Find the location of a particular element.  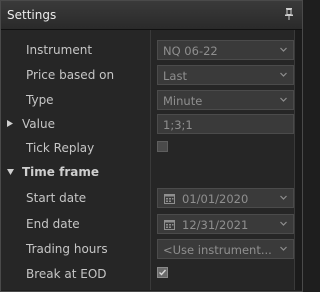

property-row-price-based-on: Price based on Last is located at coordinates (148, 75).